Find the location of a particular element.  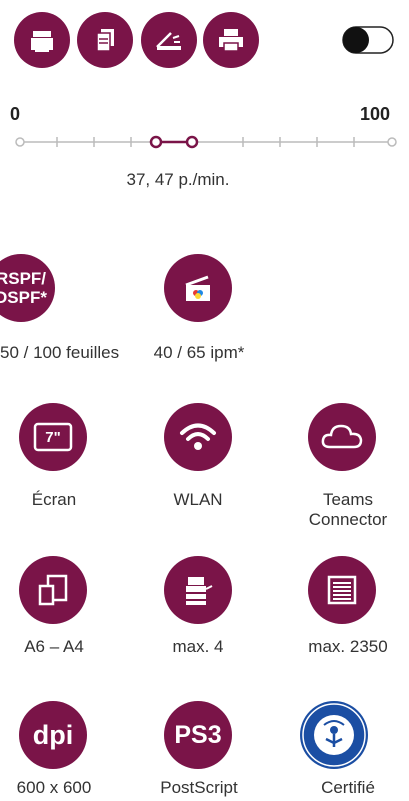

range-low-handle is located at coordinates (156, 142).